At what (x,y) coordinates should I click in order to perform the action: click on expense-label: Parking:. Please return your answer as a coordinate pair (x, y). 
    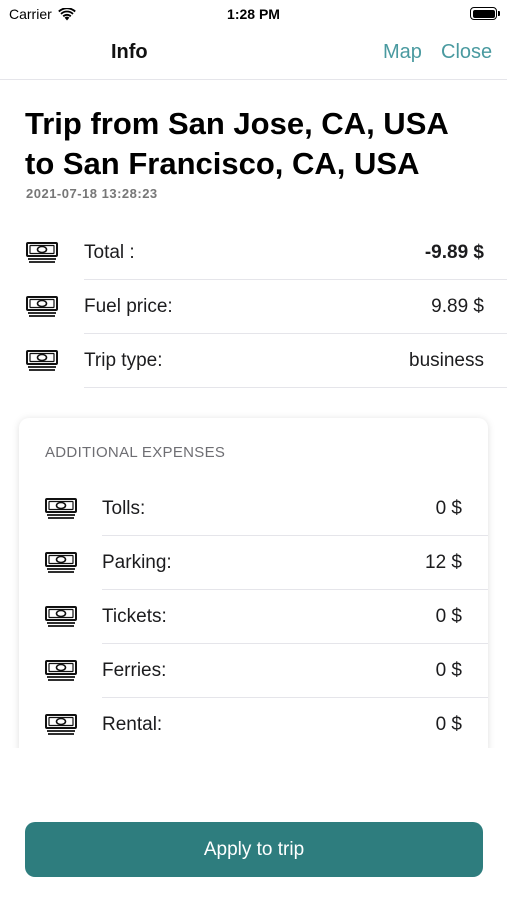
    Looking at the image, I should click on (137, 562).